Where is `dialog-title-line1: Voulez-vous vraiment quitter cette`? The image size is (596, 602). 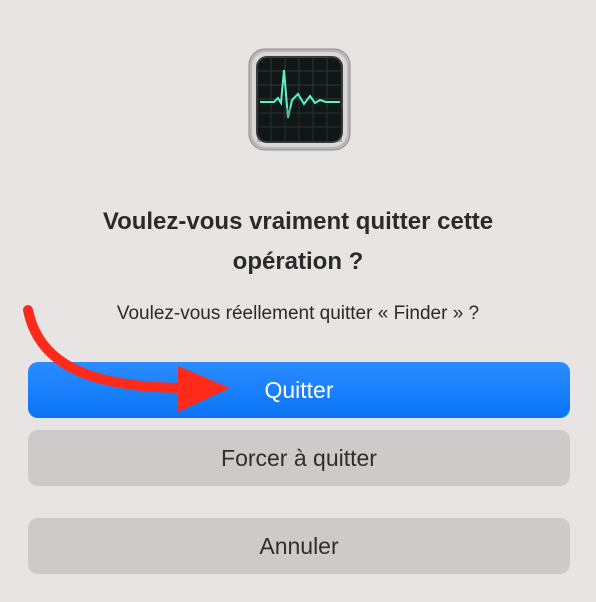 dialog-title-line1: Voulez-vous vraiment quitter cette is located at coordinates (298, 221).